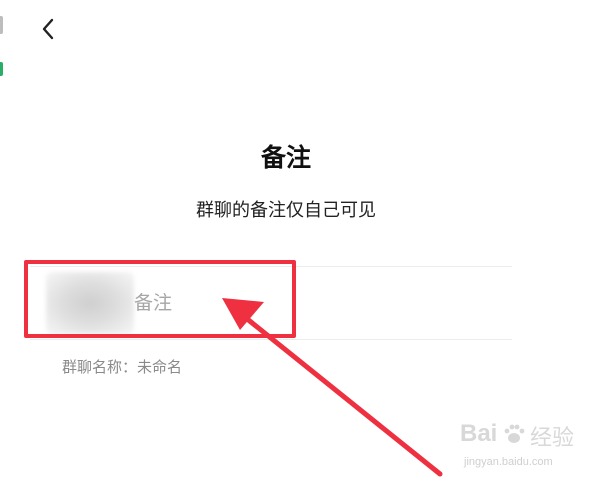 Image resolution: width=602 pixels, height=487 pixels. What do you see at coordinates (1, 69) in the screenshot?
I see `left-edge-status-indicator` at bounding box center [1, 69].